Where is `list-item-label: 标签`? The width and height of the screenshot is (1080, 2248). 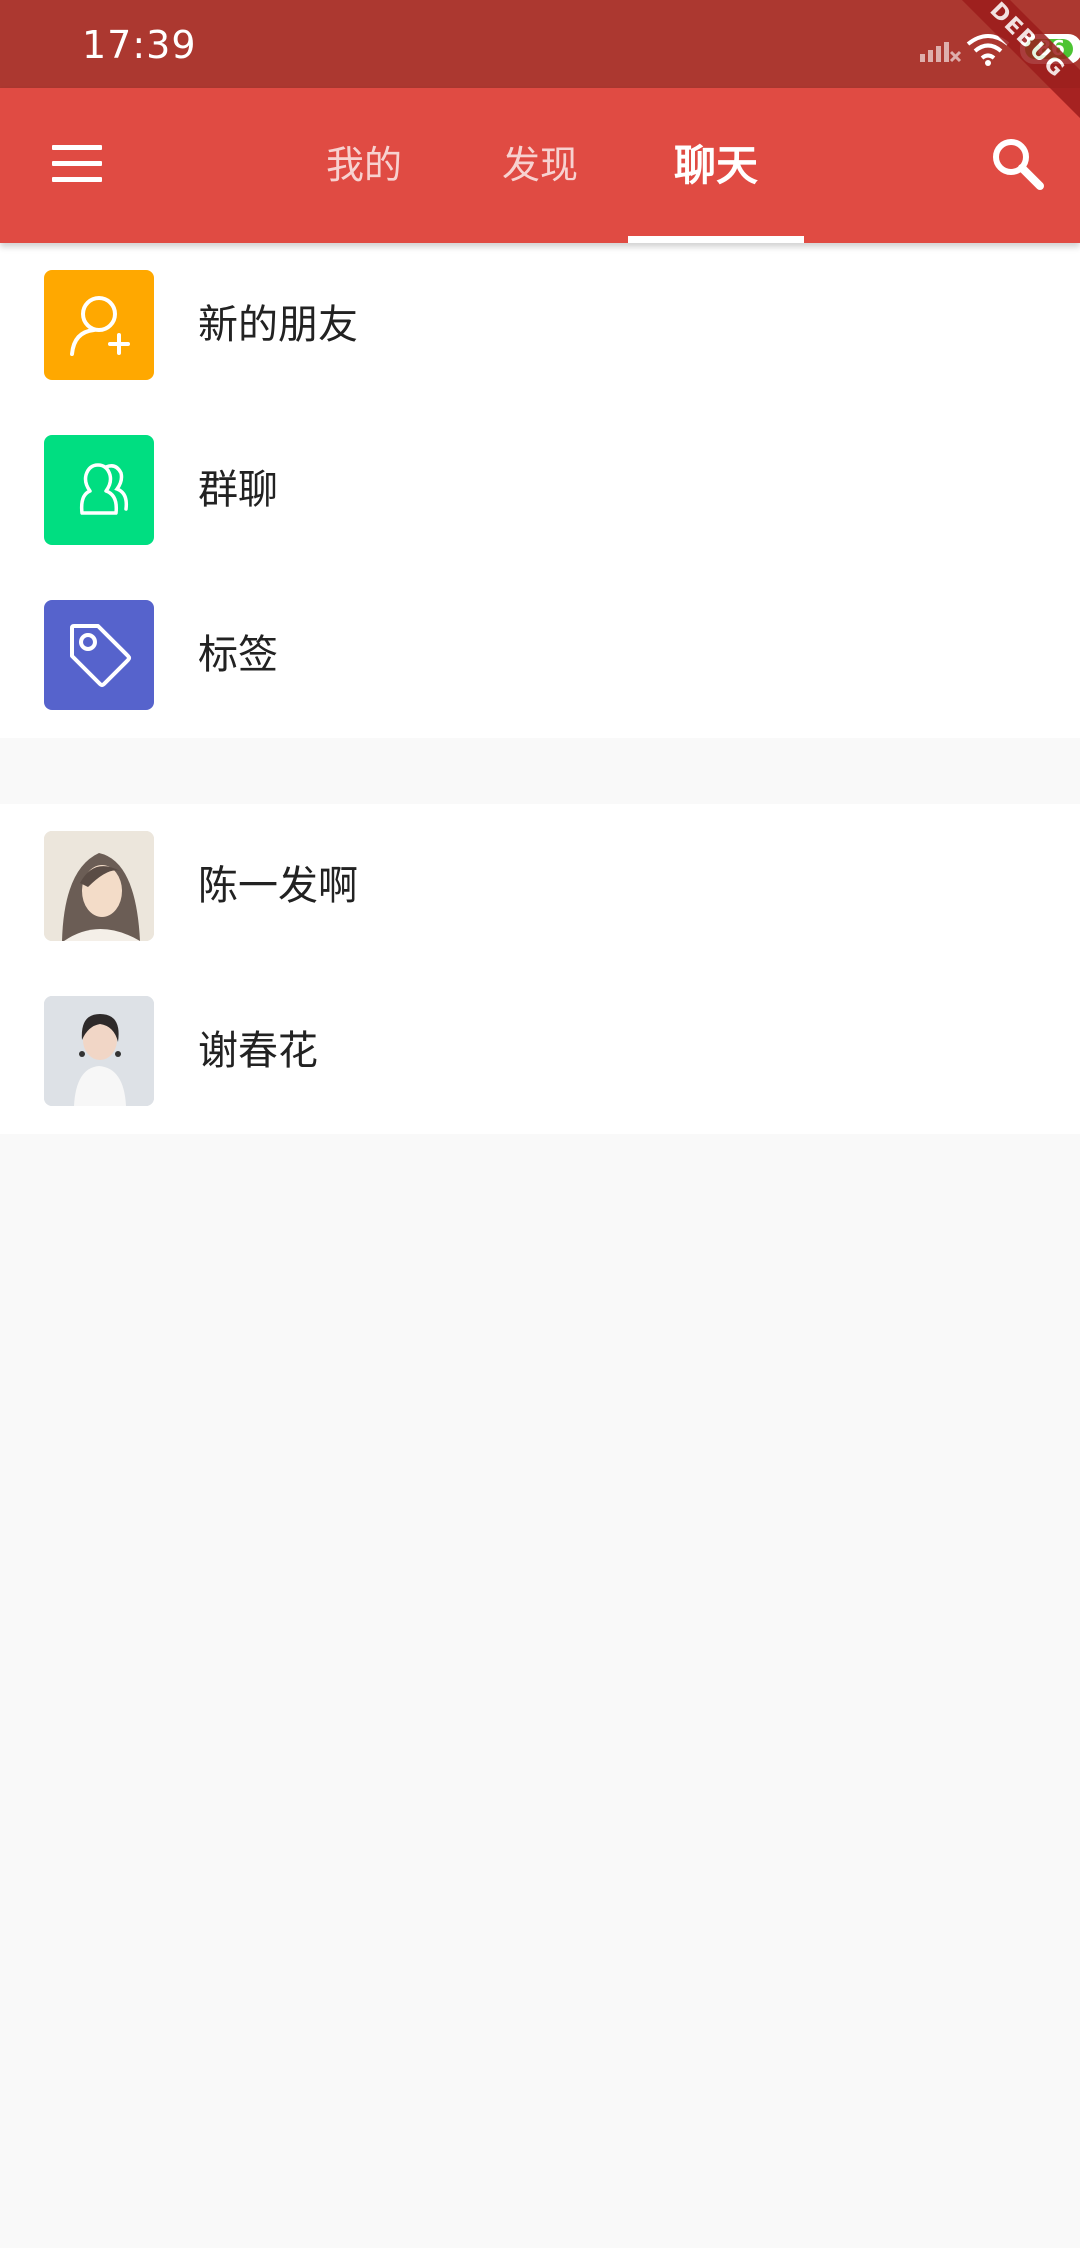
list-item-label: 标签 is located at coordinates (238, 655).